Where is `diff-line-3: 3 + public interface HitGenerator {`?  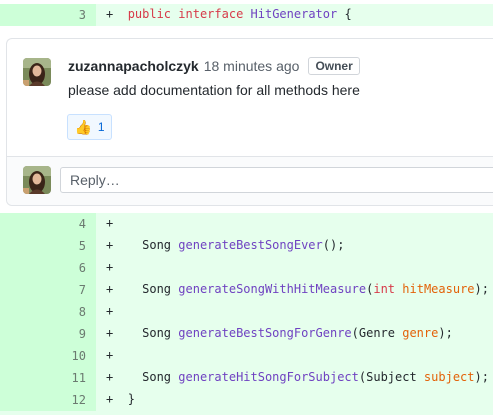 diff-line-3: 3 + public interface HitGenerator { is located at coordinates (246, 15).